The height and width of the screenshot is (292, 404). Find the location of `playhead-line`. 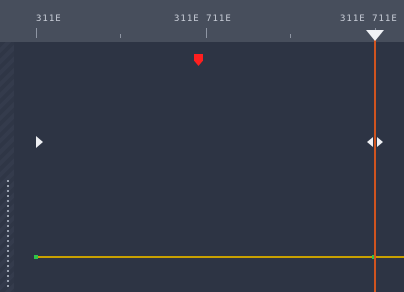

playhead-line is located at coordinates (375, 164).